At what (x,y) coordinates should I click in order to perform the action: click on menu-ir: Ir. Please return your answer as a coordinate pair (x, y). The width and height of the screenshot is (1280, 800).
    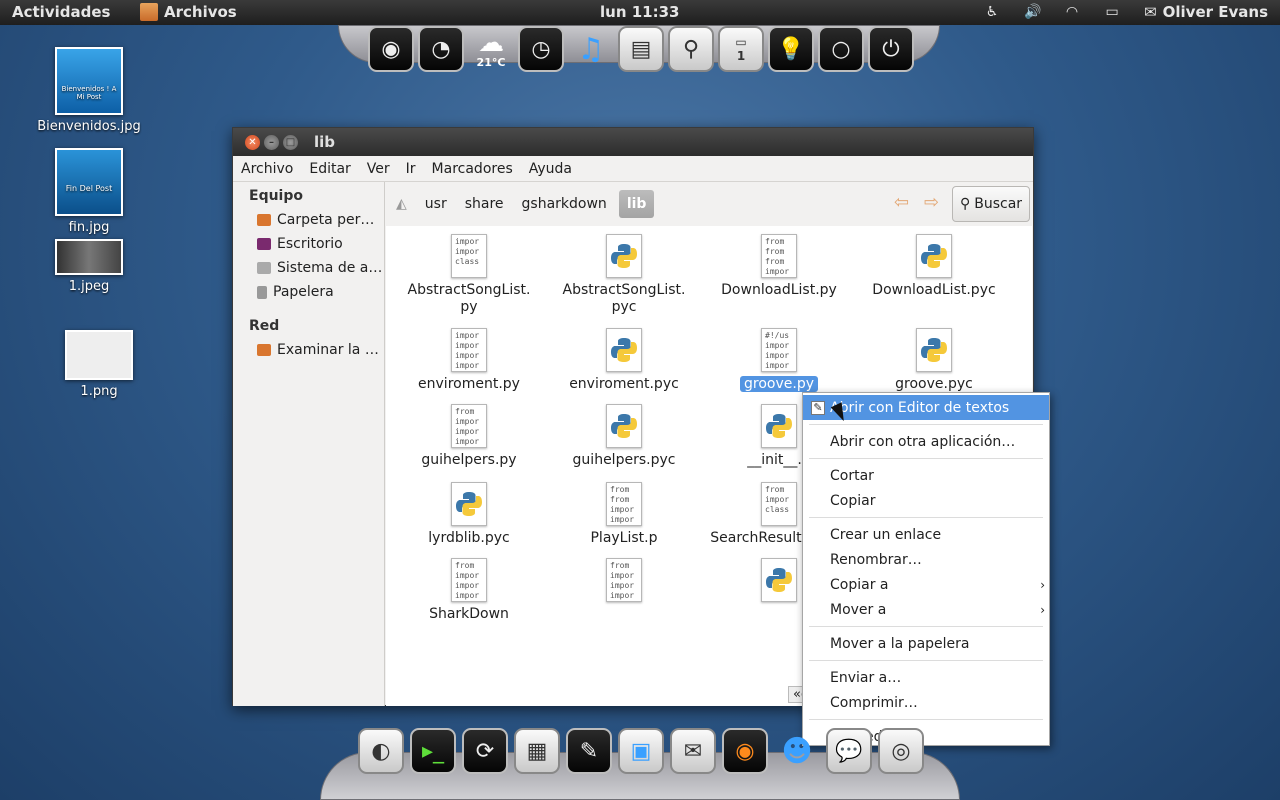
    Looking at the image, I should click on (411, 169).